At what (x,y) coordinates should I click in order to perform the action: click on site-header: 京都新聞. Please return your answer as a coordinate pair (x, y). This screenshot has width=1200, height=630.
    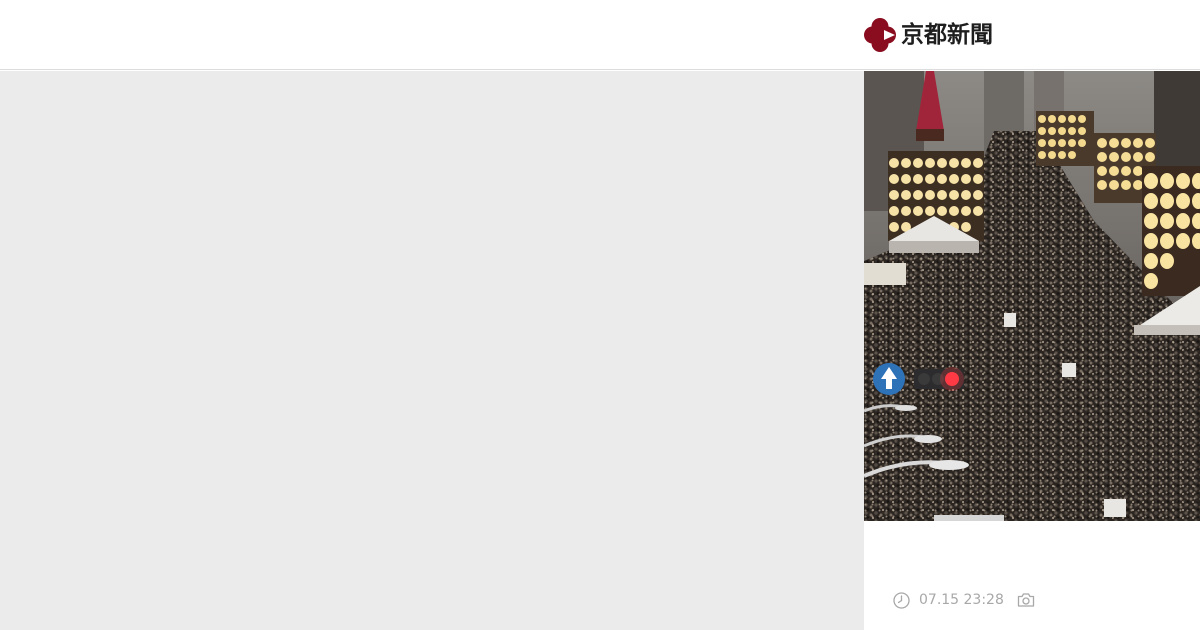
    Looking at the image, I should click on (600, 35).